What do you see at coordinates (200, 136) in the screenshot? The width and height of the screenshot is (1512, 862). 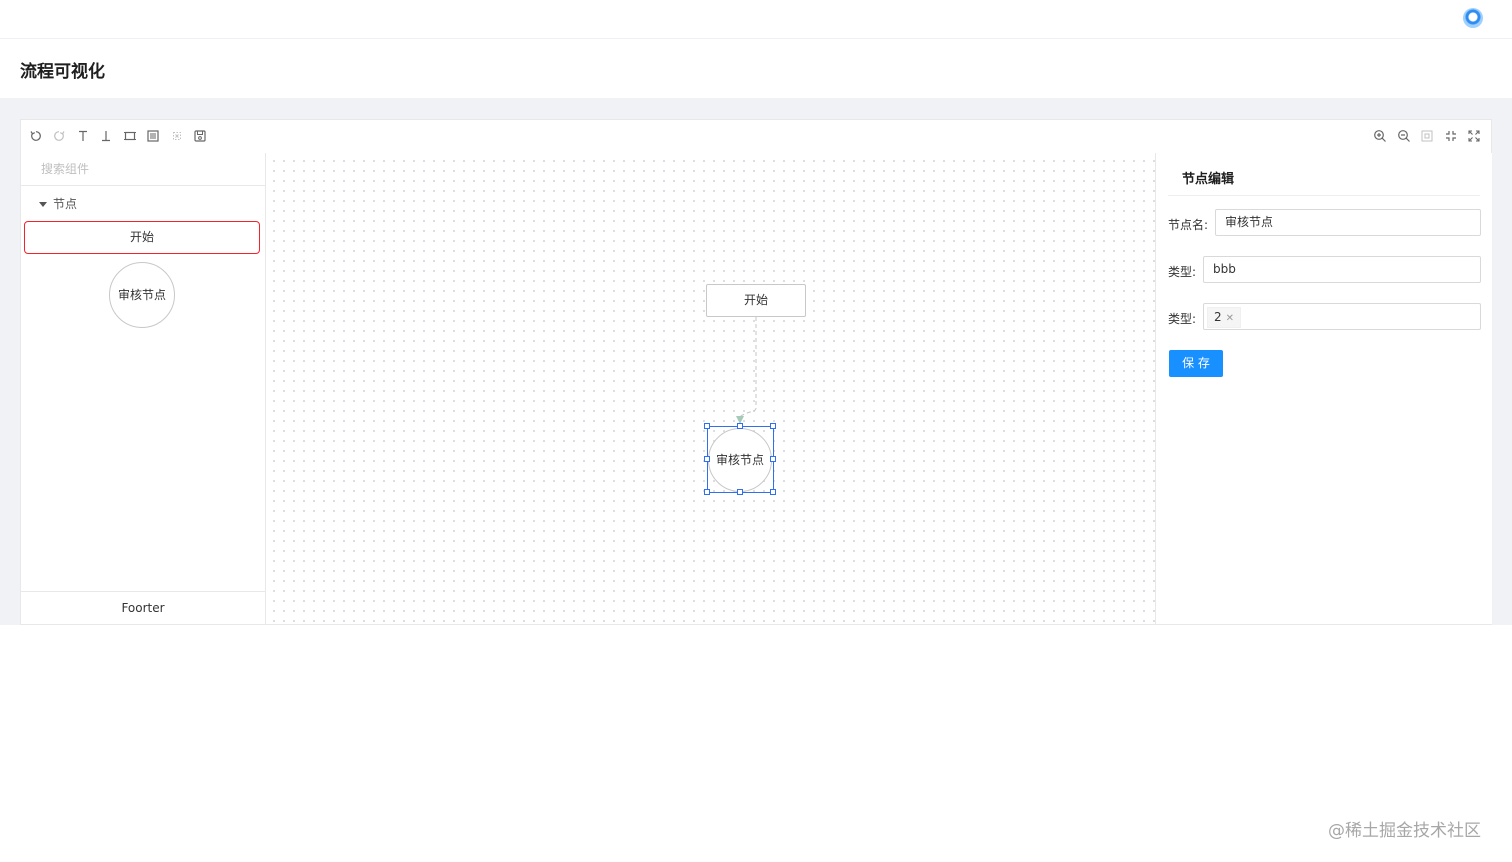 I see `save-icon` at bounding box center [200, 136].